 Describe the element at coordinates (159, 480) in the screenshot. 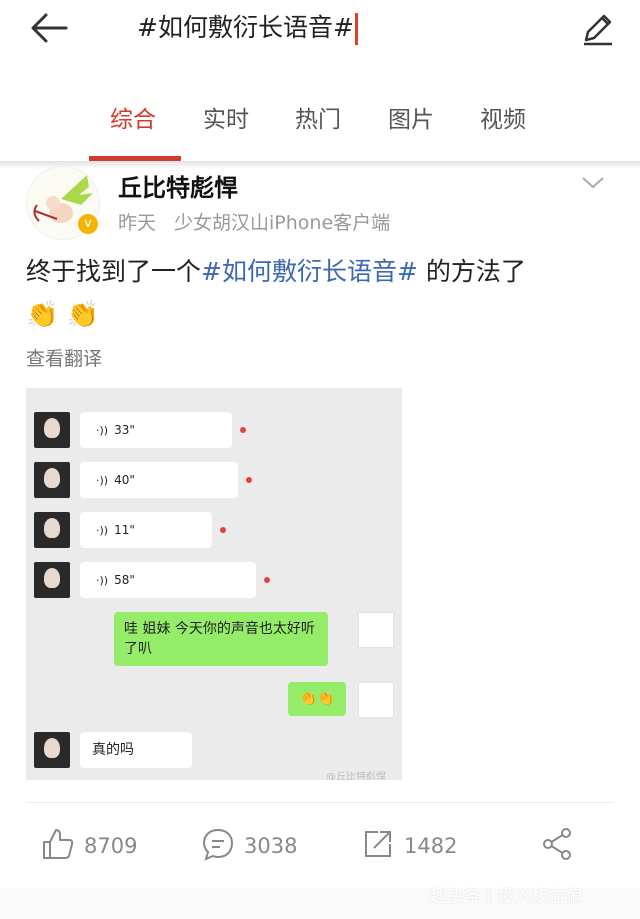

I see `voice-message: ·)) 40"` at that location.